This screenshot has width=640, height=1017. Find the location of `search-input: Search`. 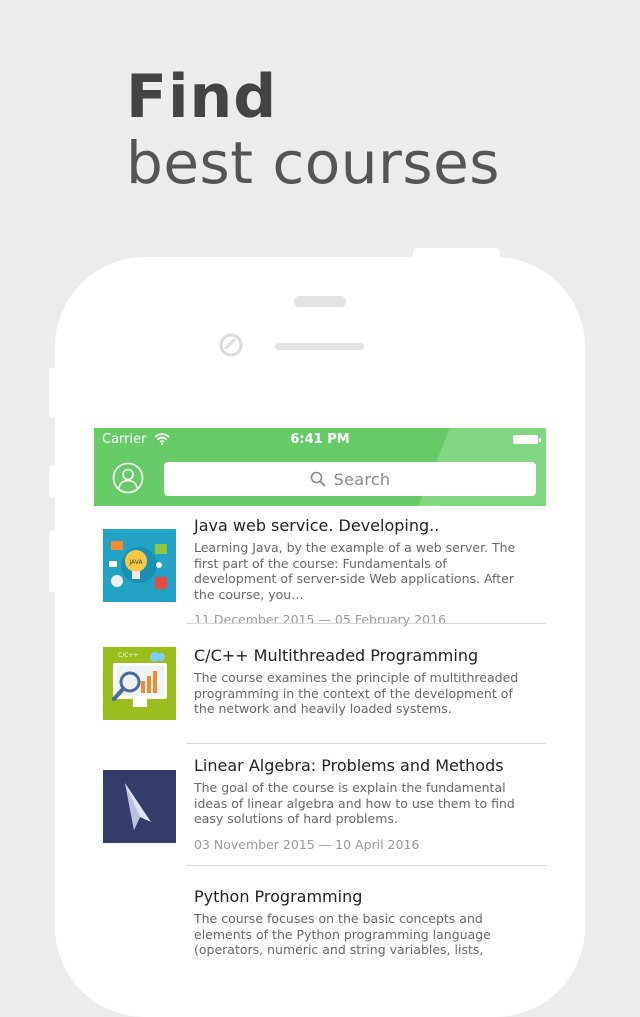

search-input: Search is located at coordinates (350, 479).